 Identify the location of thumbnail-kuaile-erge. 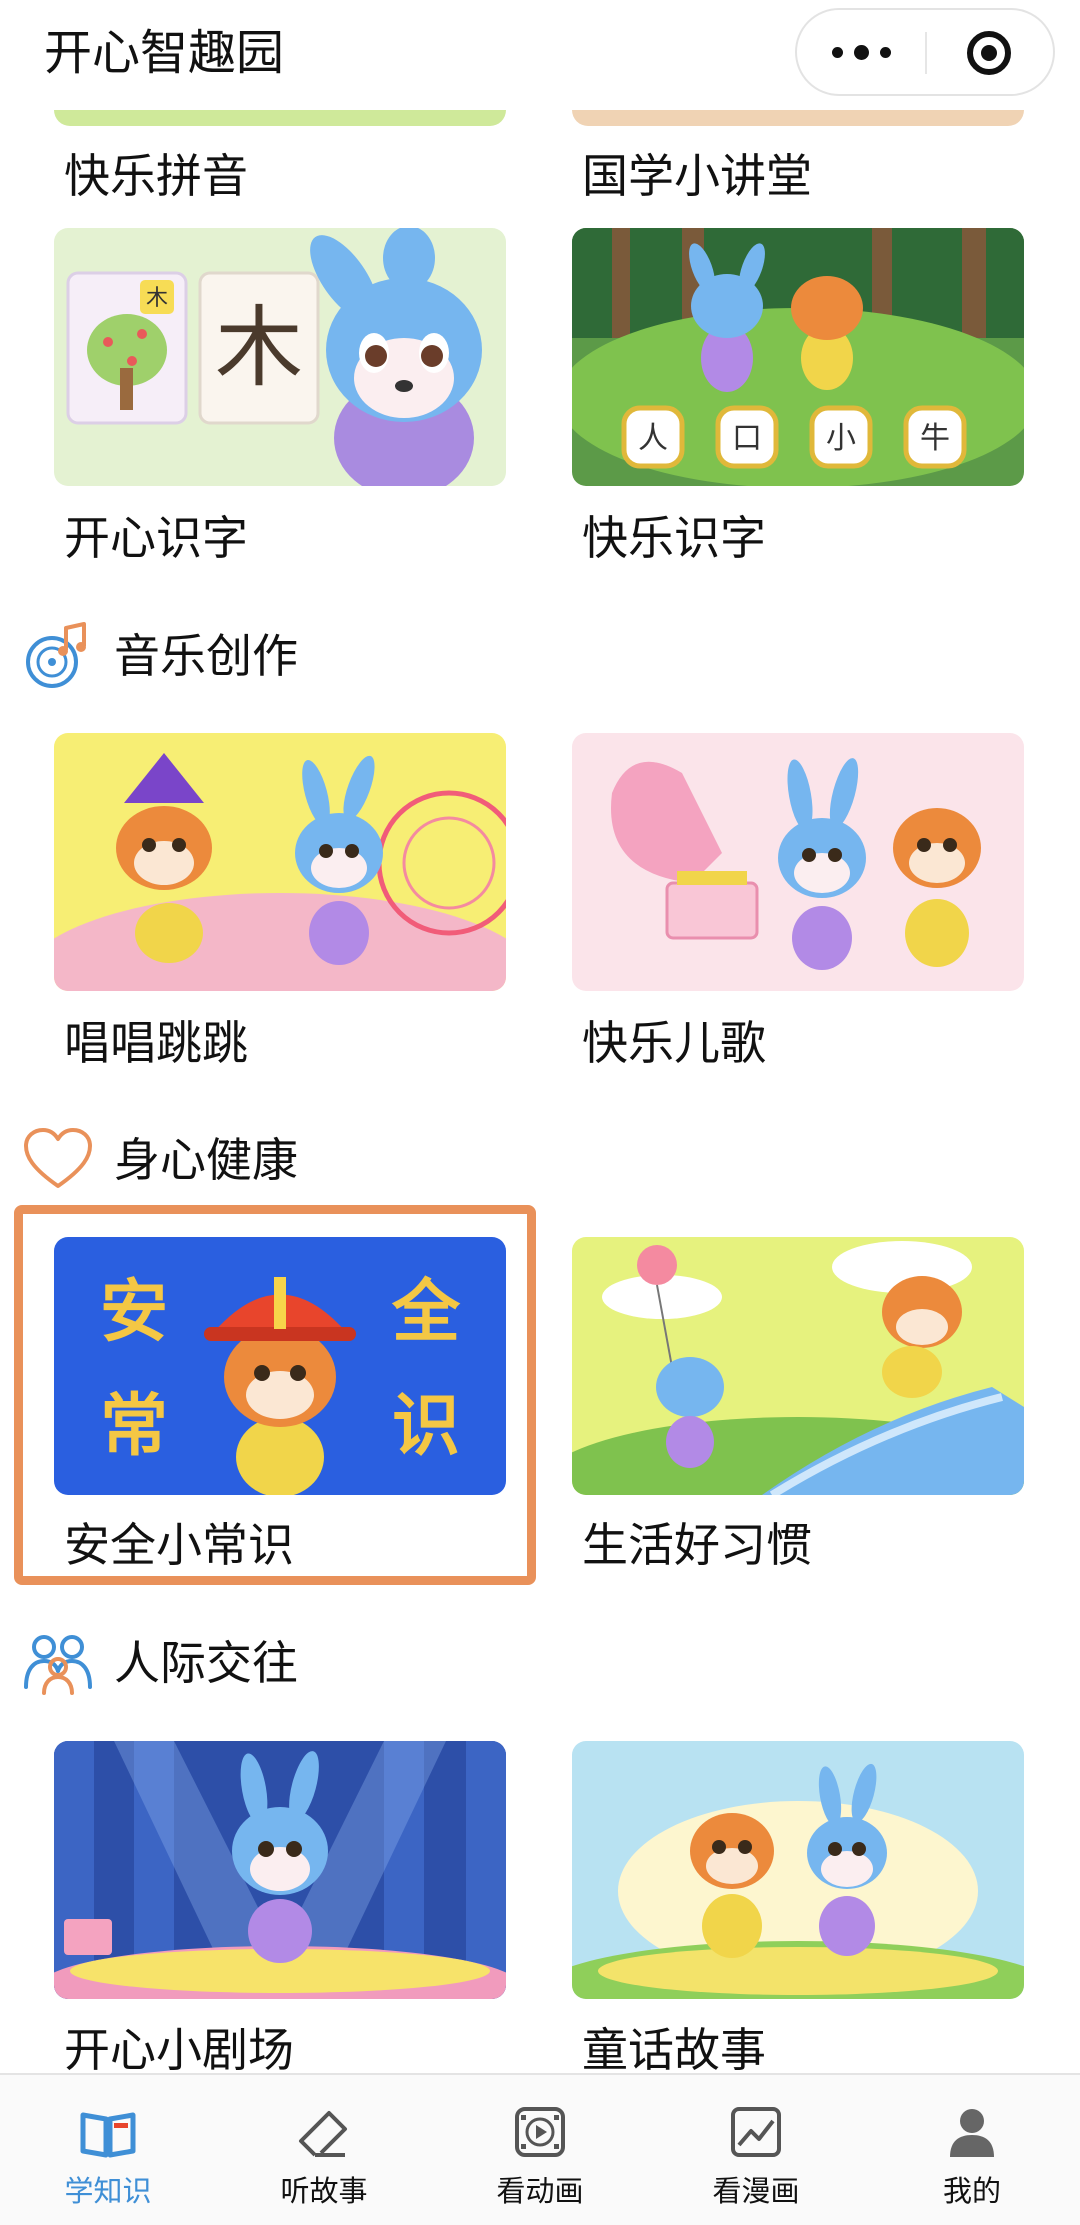
(798, 862).